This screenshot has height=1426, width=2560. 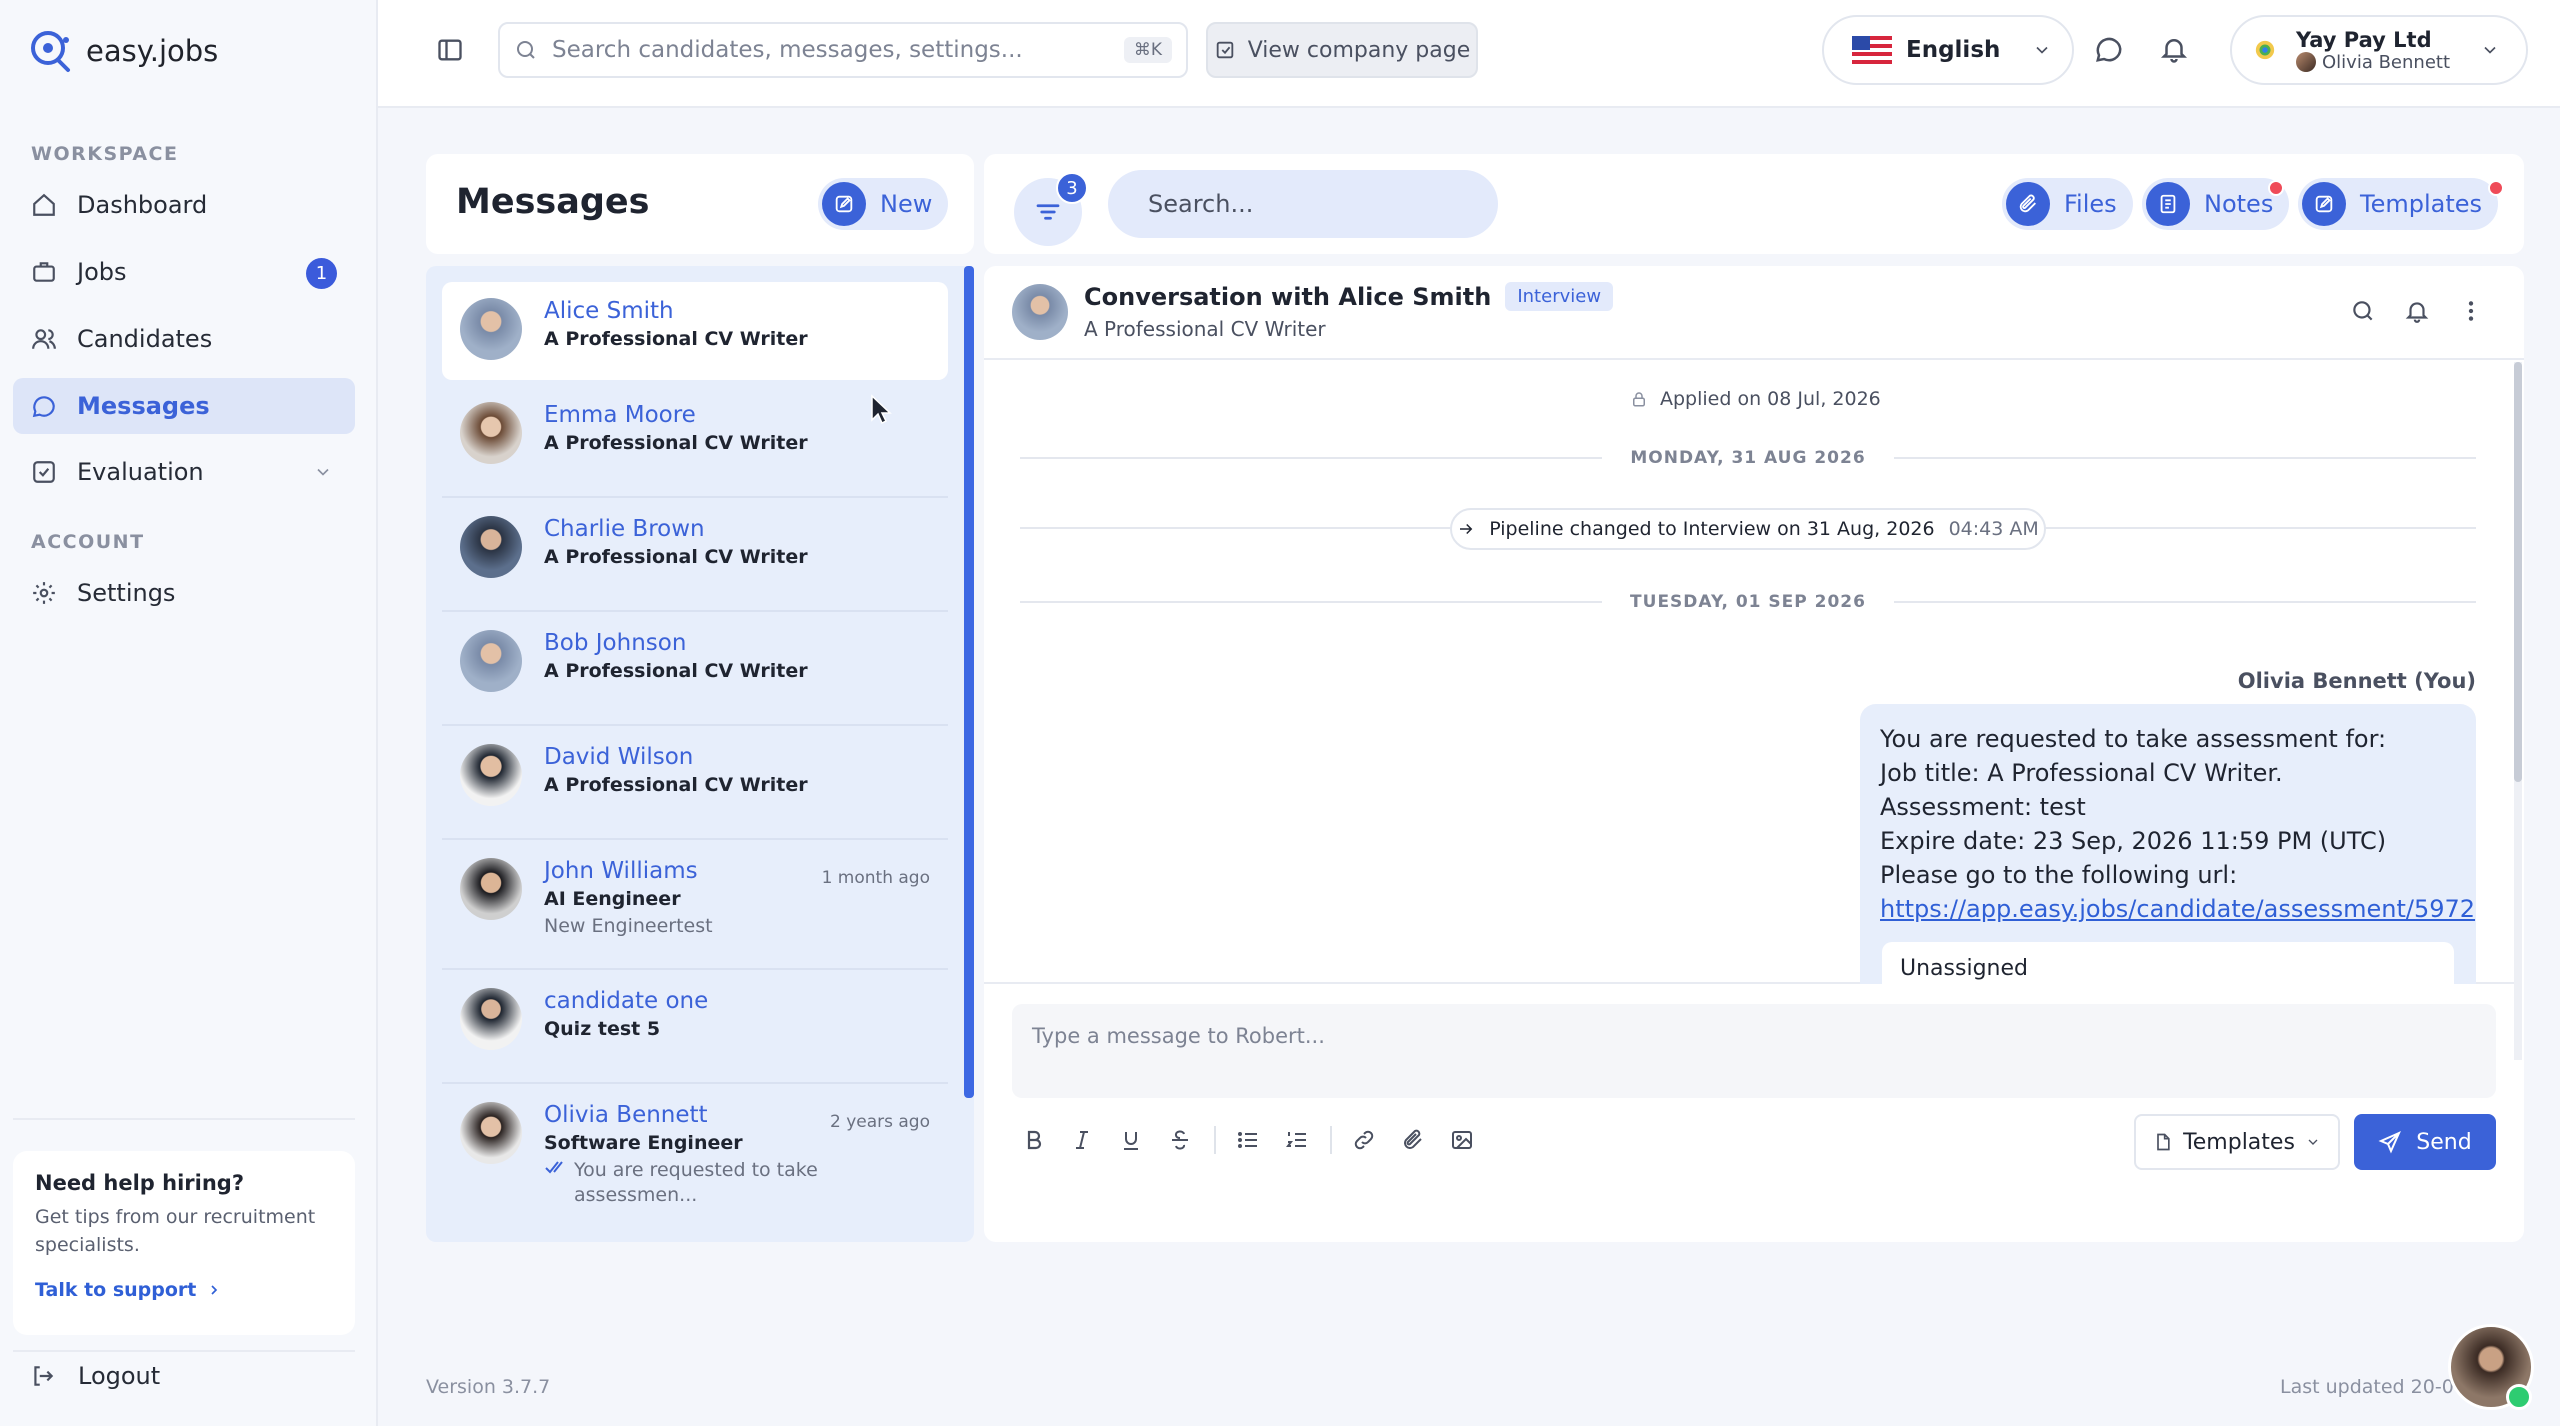 I want to click on conversation-list-scrollbar, so click(x=969, y=682).